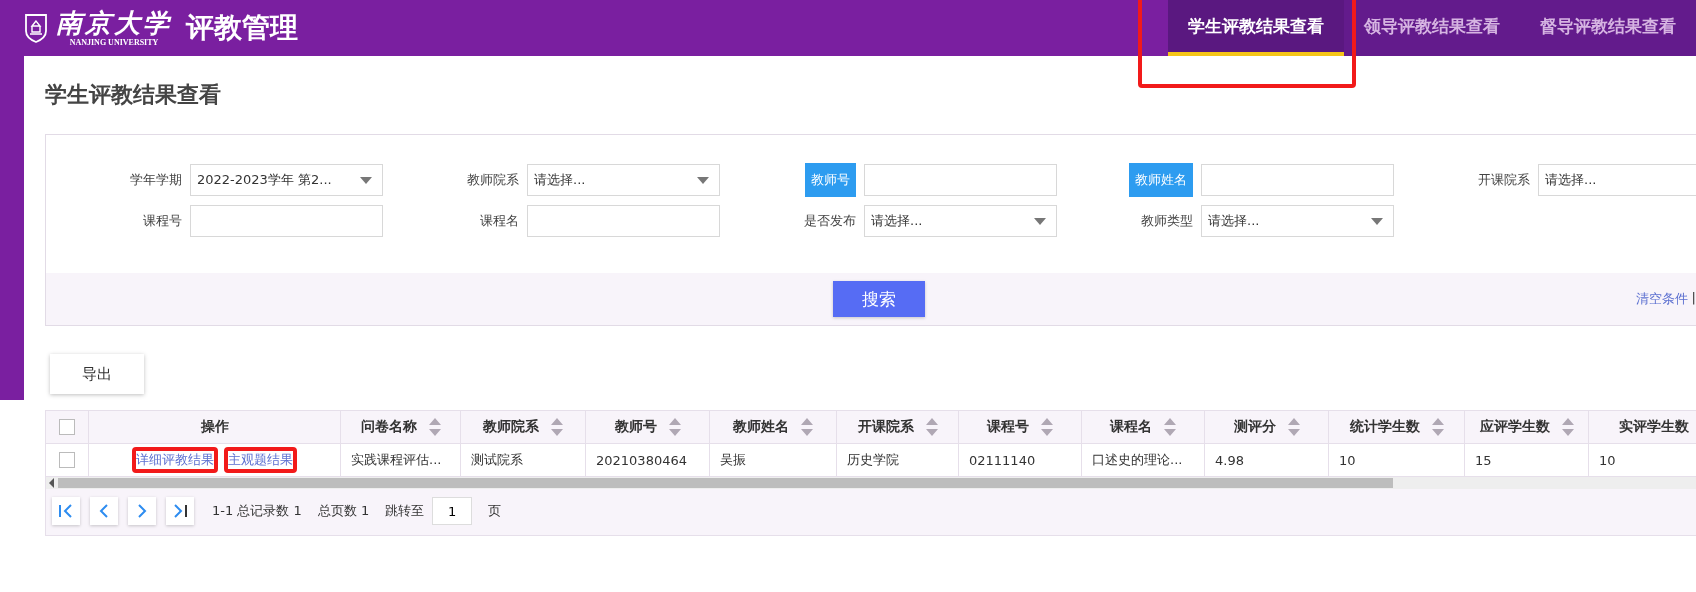 The height and width of the screenshot is (592, 1696). I want to click on clear-conditions-link: 清空条件, so click(1661, 299).